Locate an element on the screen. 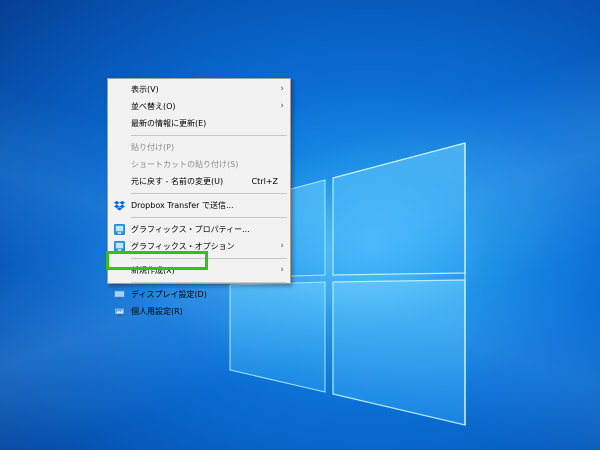  menu-item-sort: 並べ替え(O) › is located at coordinates (199, 106).